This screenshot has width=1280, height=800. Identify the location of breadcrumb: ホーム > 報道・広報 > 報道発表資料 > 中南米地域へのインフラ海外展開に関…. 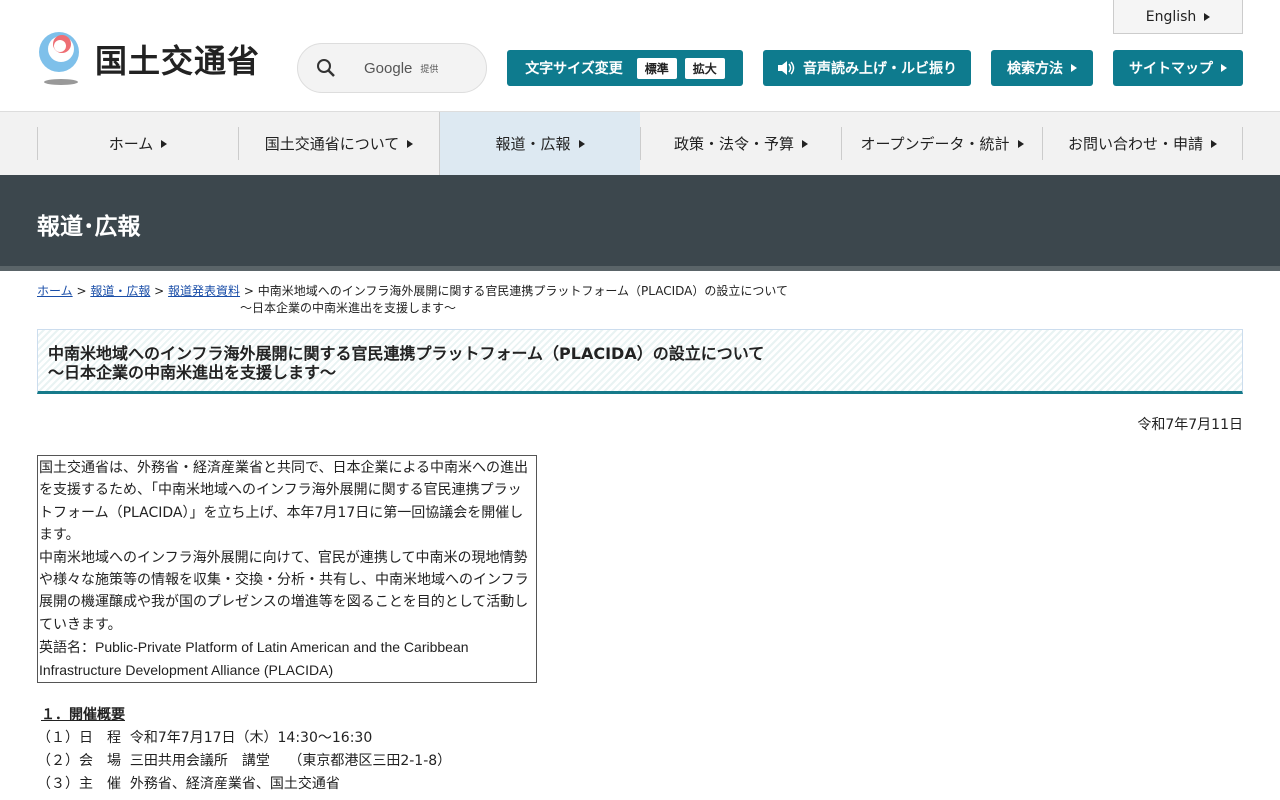
(413, 299).